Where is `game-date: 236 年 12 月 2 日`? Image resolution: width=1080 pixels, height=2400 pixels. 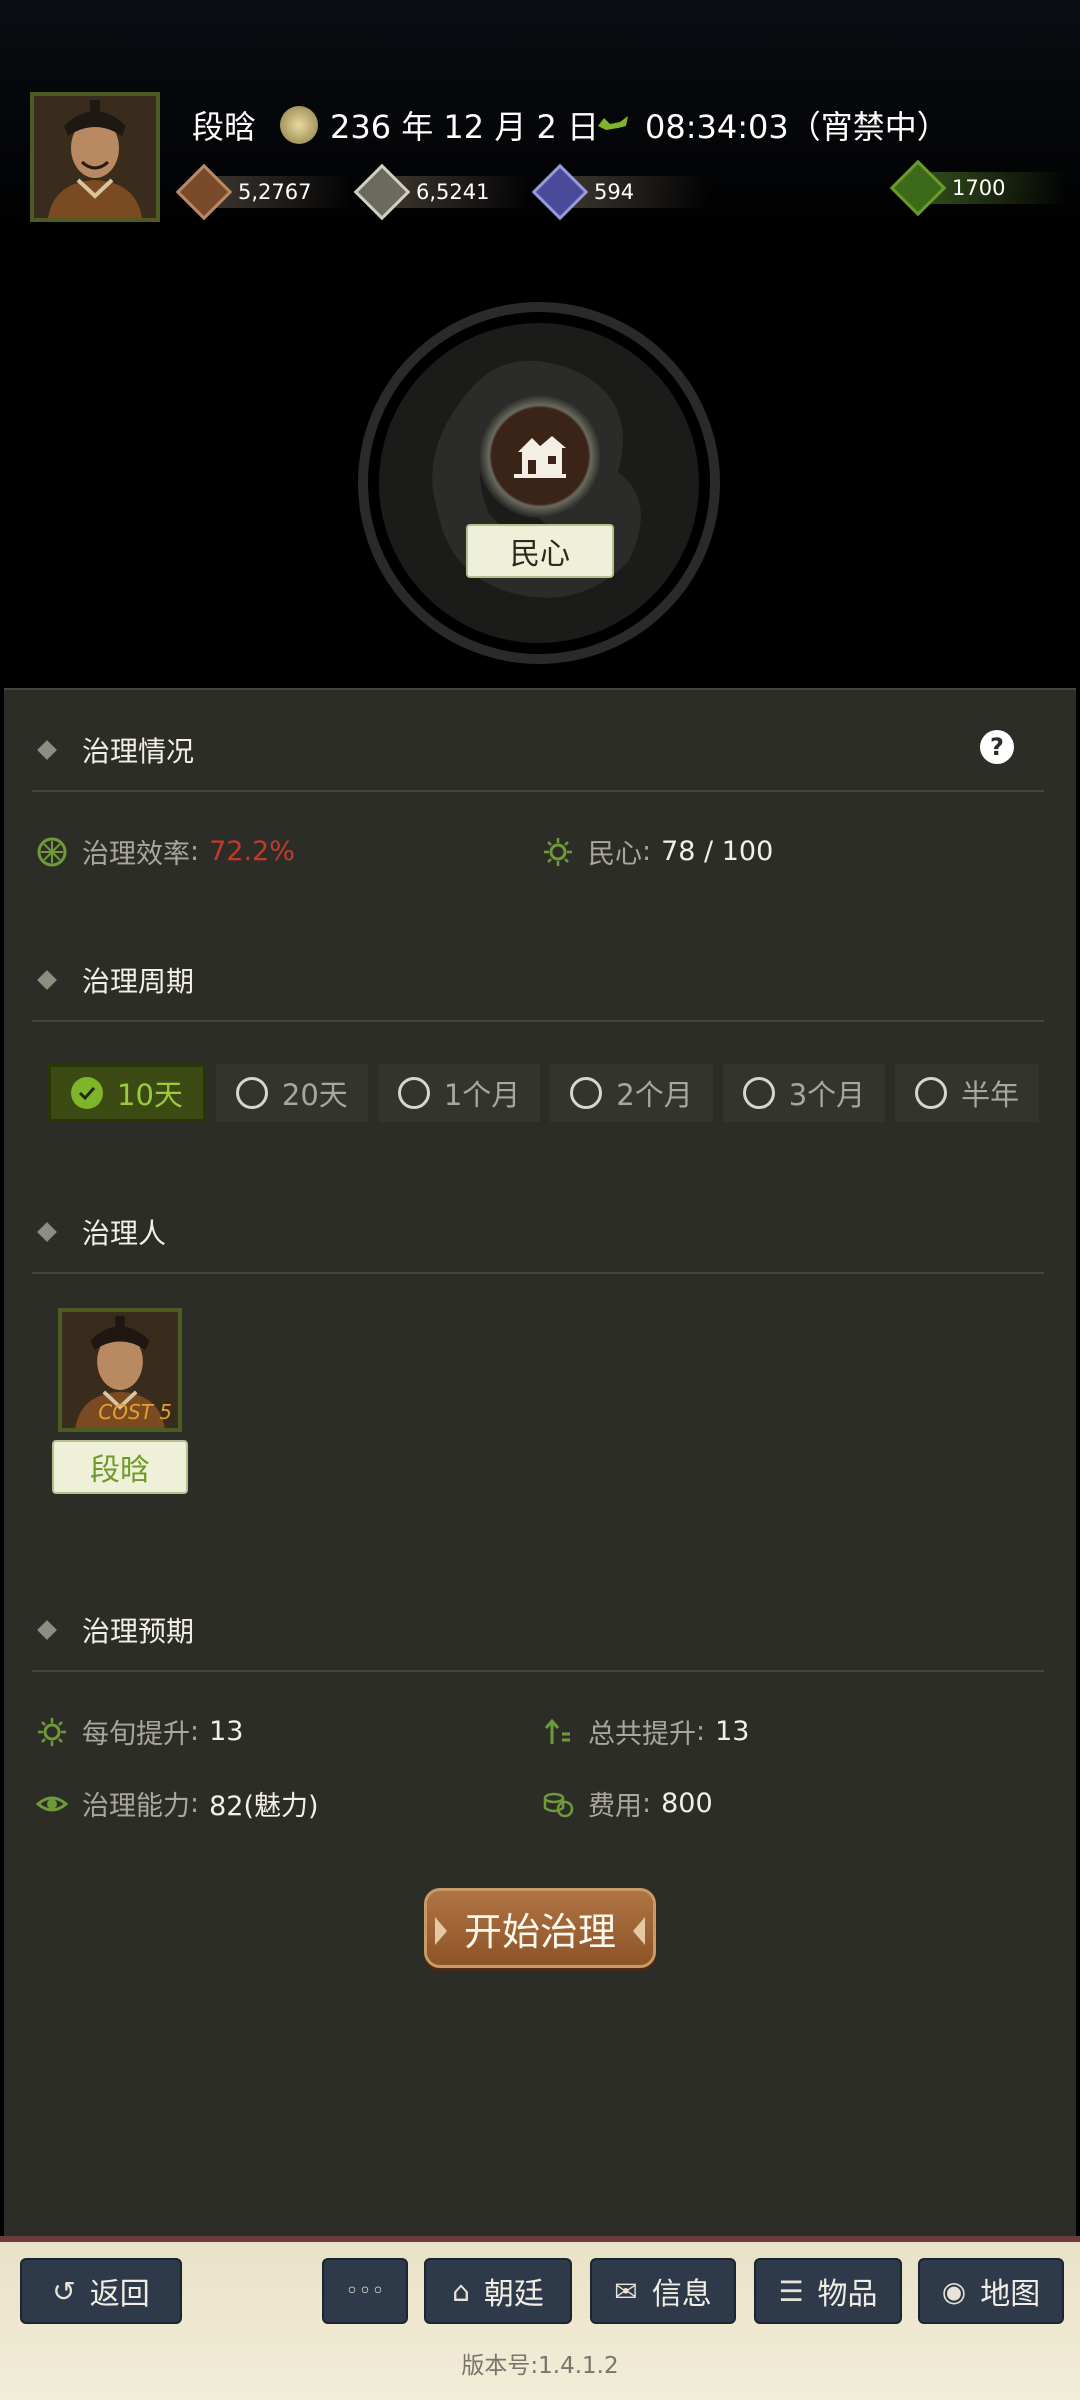 game-date: 236 年 12 月 2 日 is located at coordinates (465, 127).